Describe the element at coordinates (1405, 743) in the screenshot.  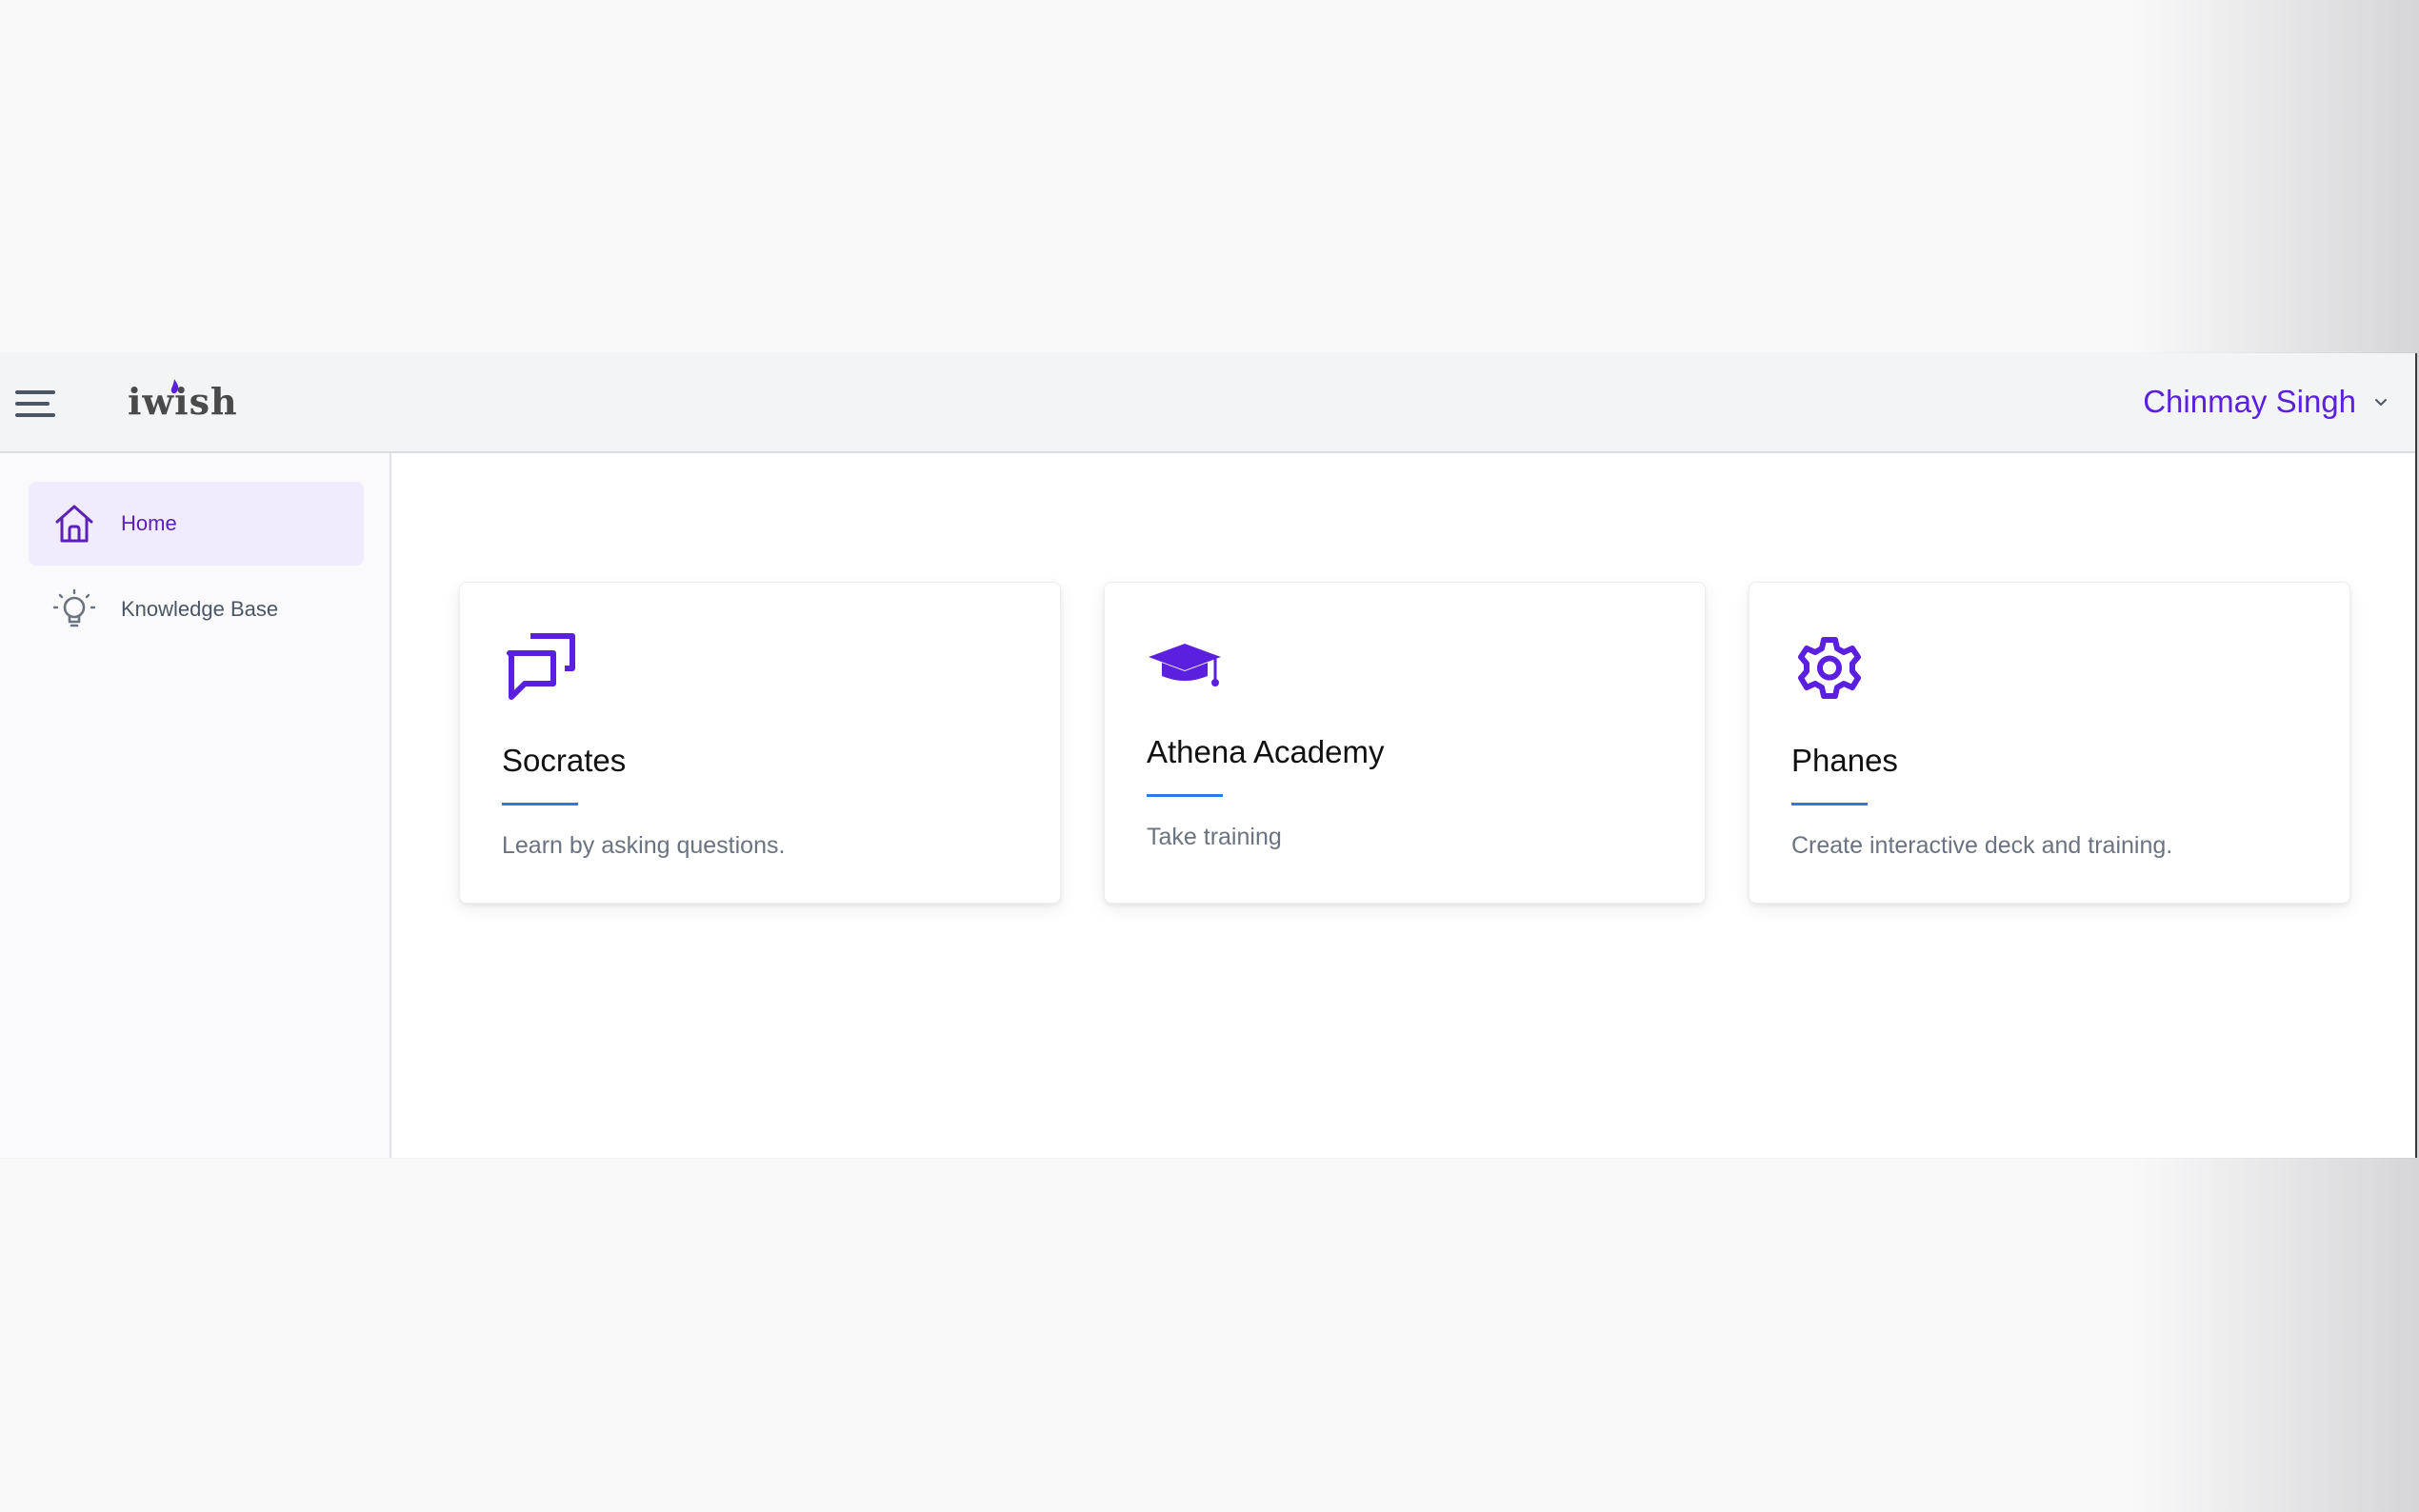
I see `card-athena-academy: Athena Academy Take training` at that location.